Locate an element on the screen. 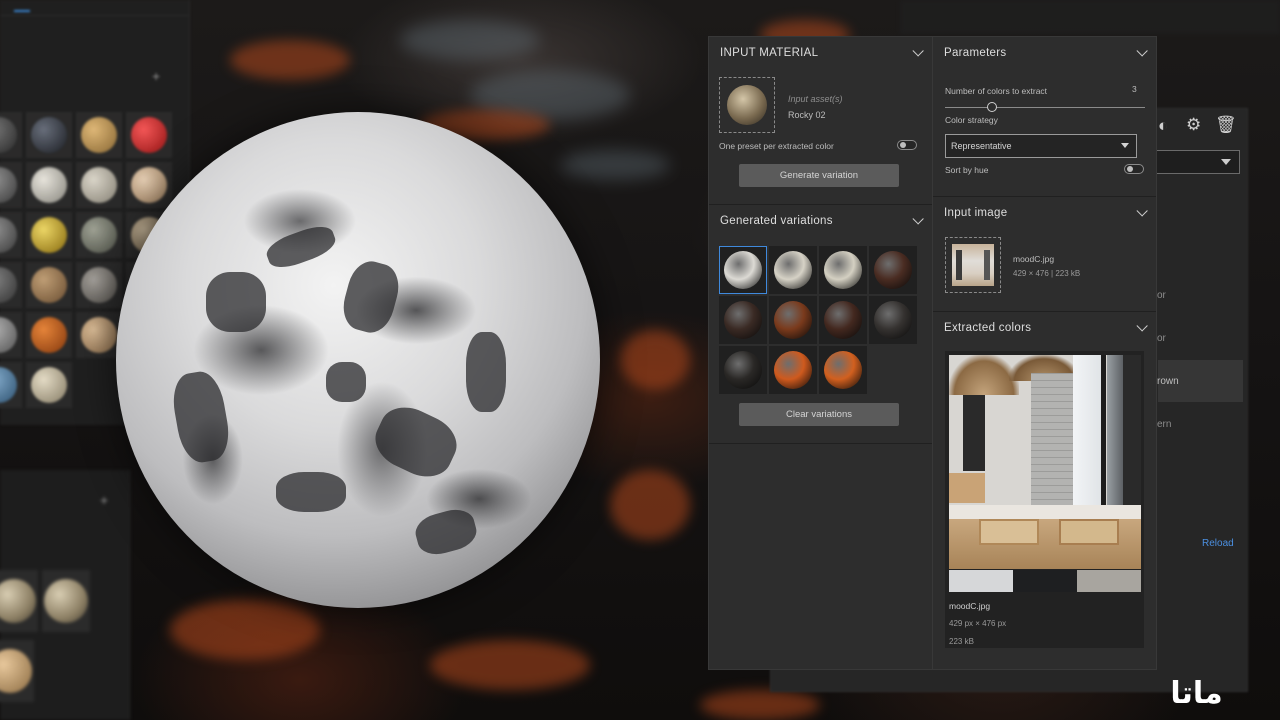  input-asset-caption: Input asset(s) is located at coordinates (815, 99).